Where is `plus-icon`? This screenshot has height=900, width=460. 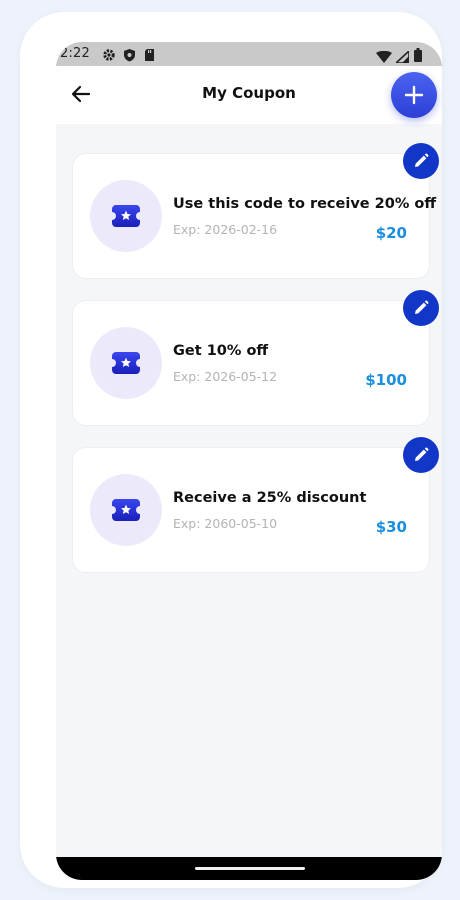 plus-icon is located at coordinates (414, 95).